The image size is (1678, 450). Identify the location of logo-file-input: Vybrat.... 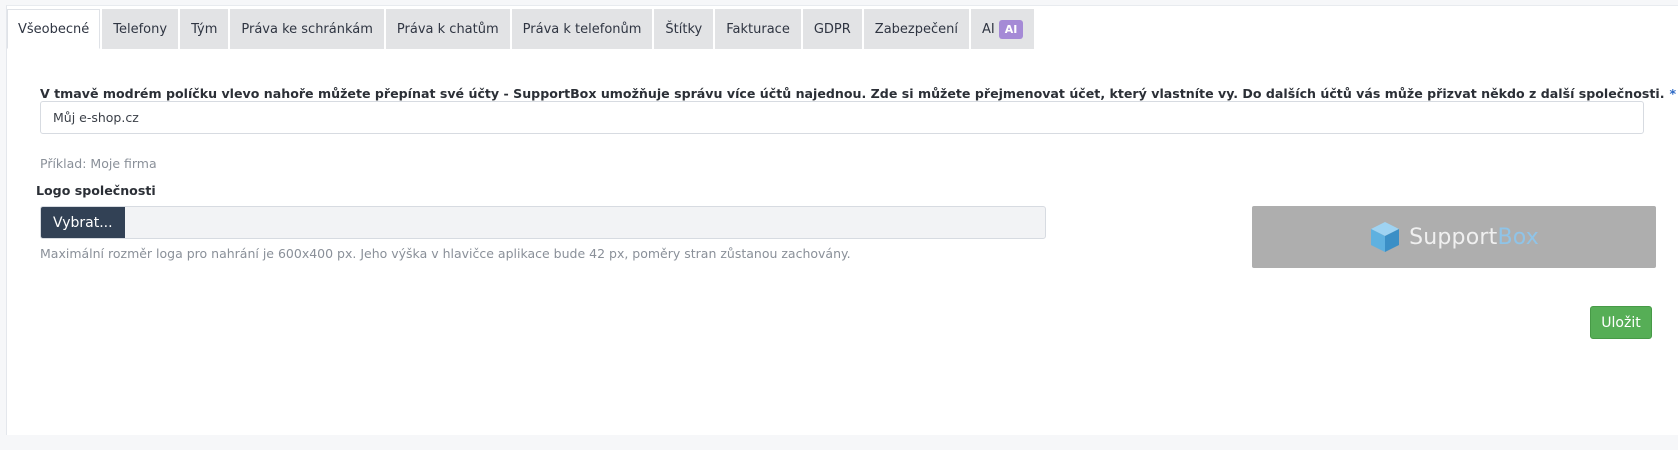
(543, 222).